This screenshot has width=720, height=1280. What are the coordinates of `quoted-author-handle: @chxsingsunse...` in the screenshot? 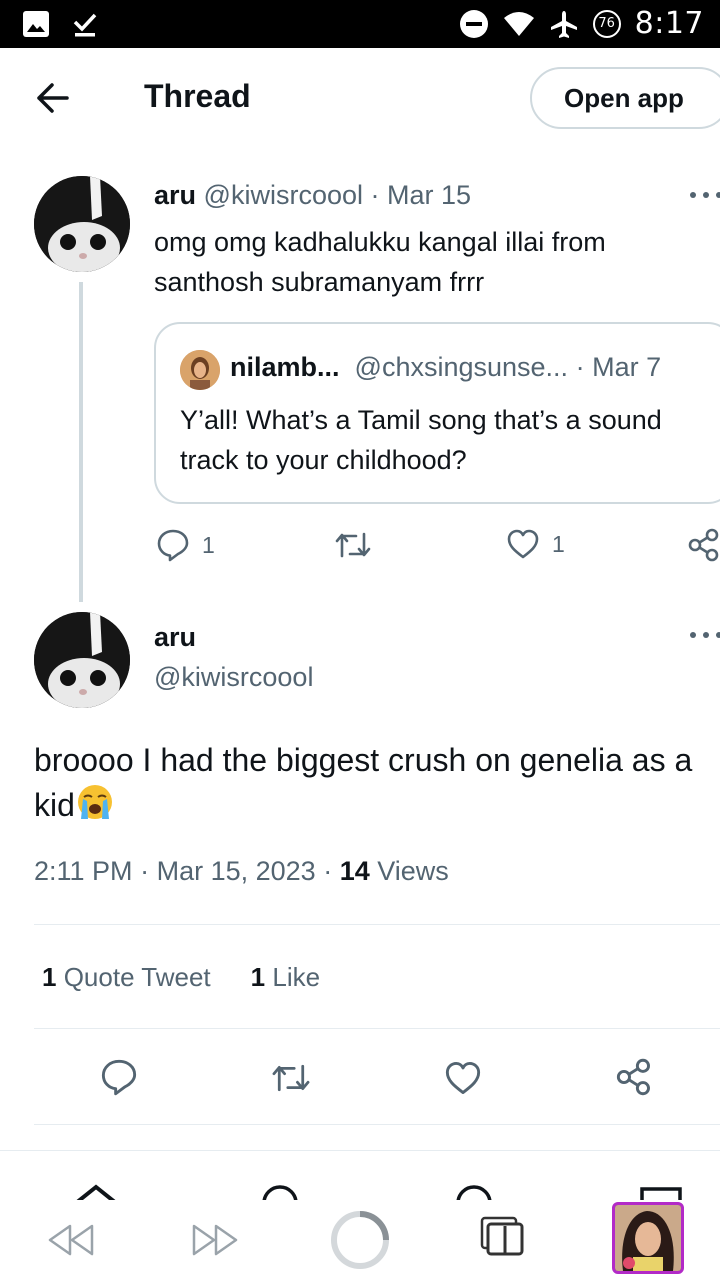 It's located at (461, 367).